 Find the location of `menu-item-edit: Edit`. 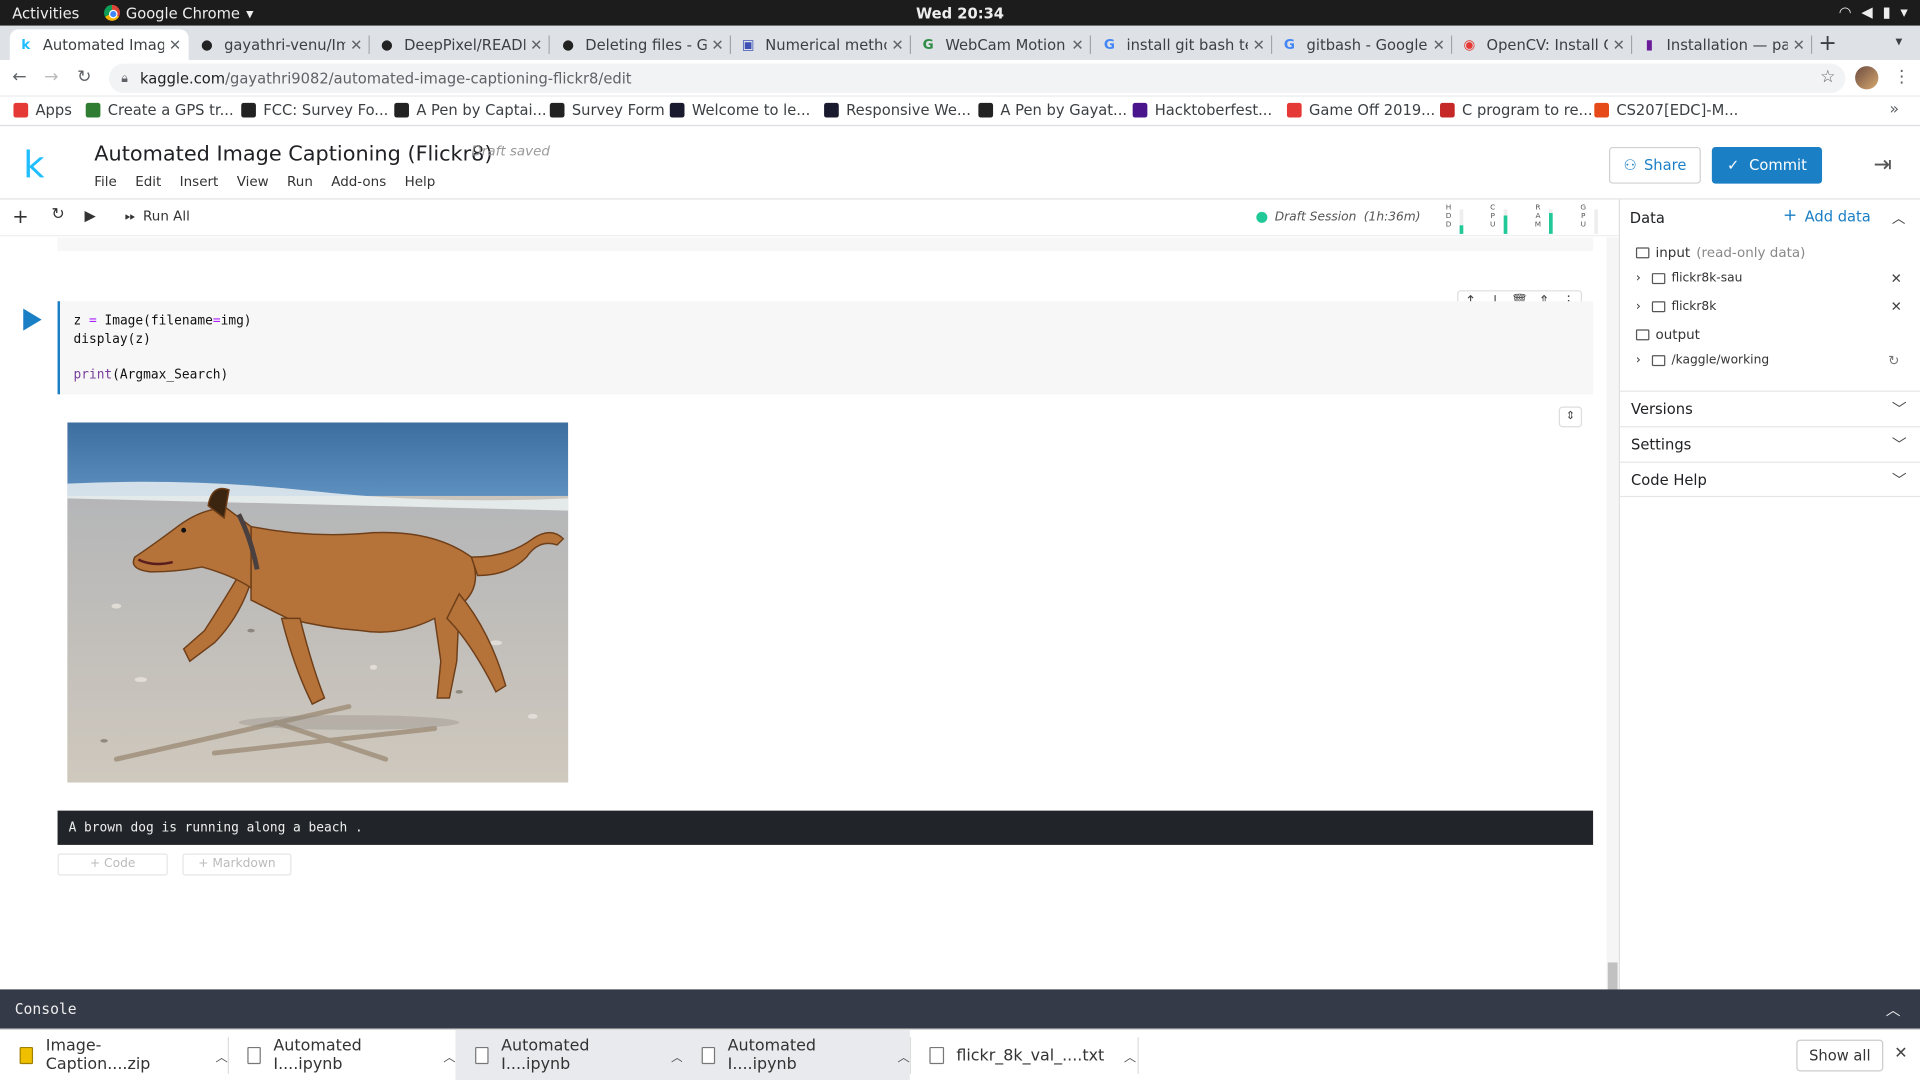

menu-item-edit: Edit is located at coordinates (148, 182).